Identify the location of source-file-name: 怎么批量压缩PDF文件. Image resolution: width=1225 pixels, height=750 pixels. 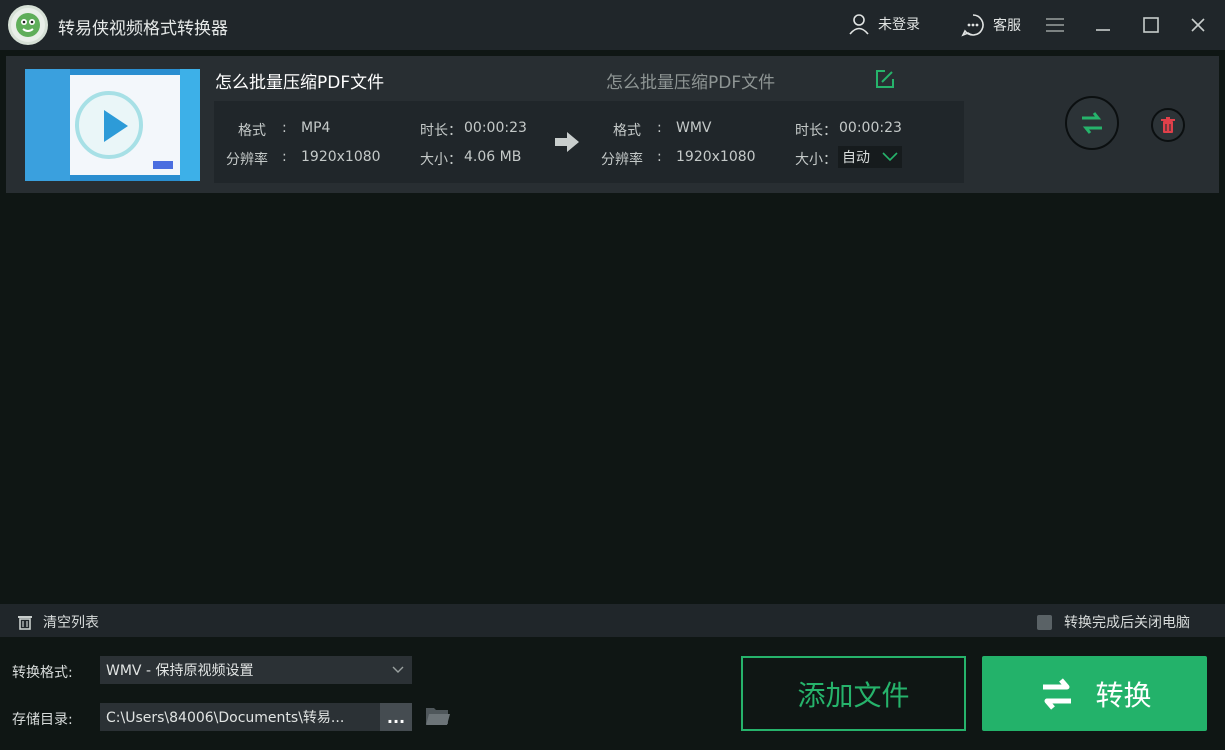
(300, 83).